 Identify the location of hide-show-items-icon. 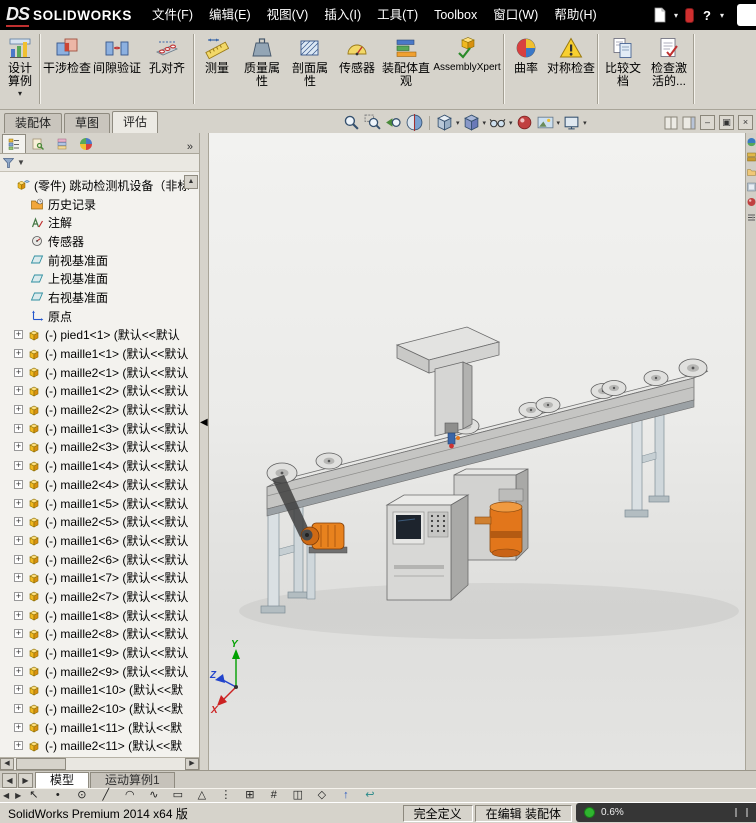
(497, 122).